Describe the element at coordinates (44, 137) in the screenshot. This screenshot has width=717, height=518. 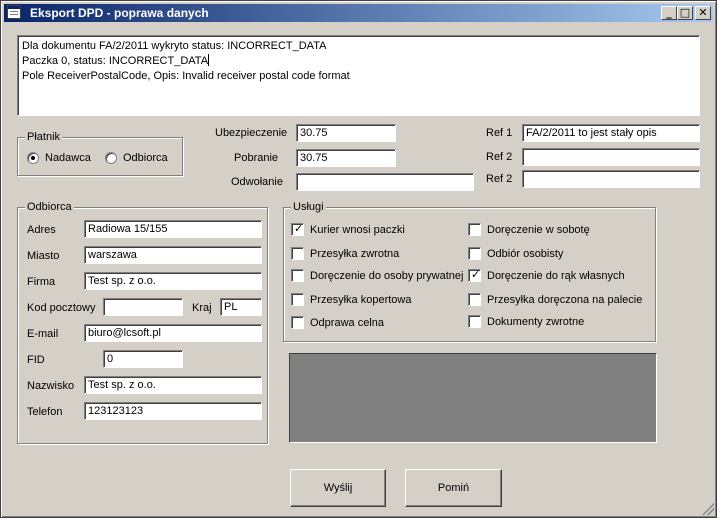
I see `platnik-group-title: Płatnik` at that location.